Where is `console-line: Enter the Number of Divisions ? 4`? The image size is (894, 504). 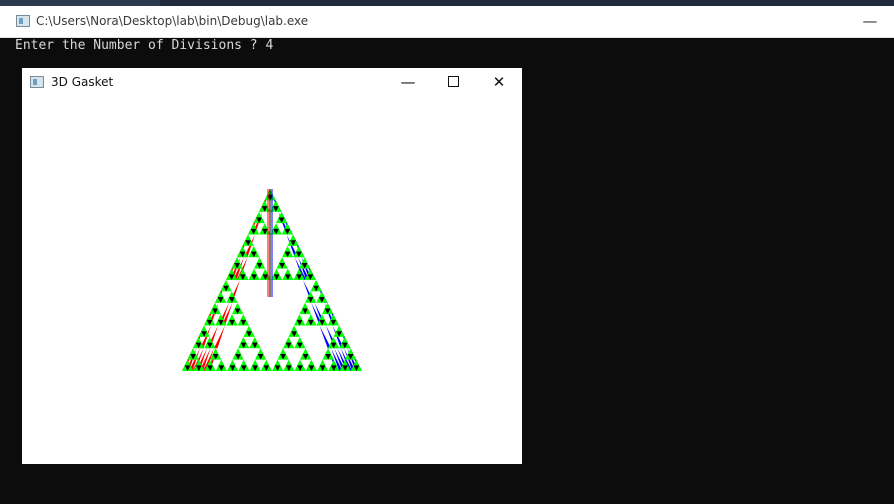 console-line: Enter the Number of Divisions ? 4 is located at coordinates (144, 45).